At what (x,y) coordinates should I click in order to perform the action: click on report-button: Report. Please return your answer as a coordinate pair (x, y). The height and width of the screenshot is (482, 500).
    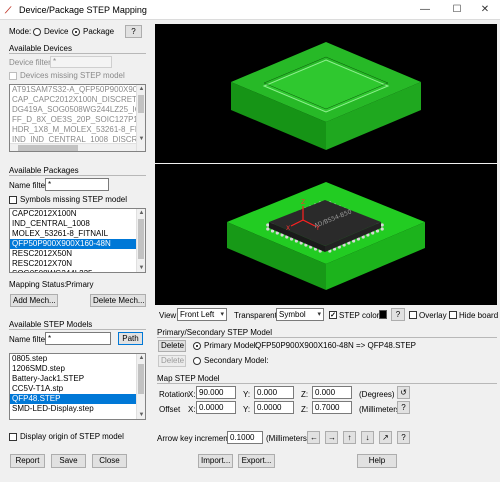
    Looking at the image, I should click on (27, 461).